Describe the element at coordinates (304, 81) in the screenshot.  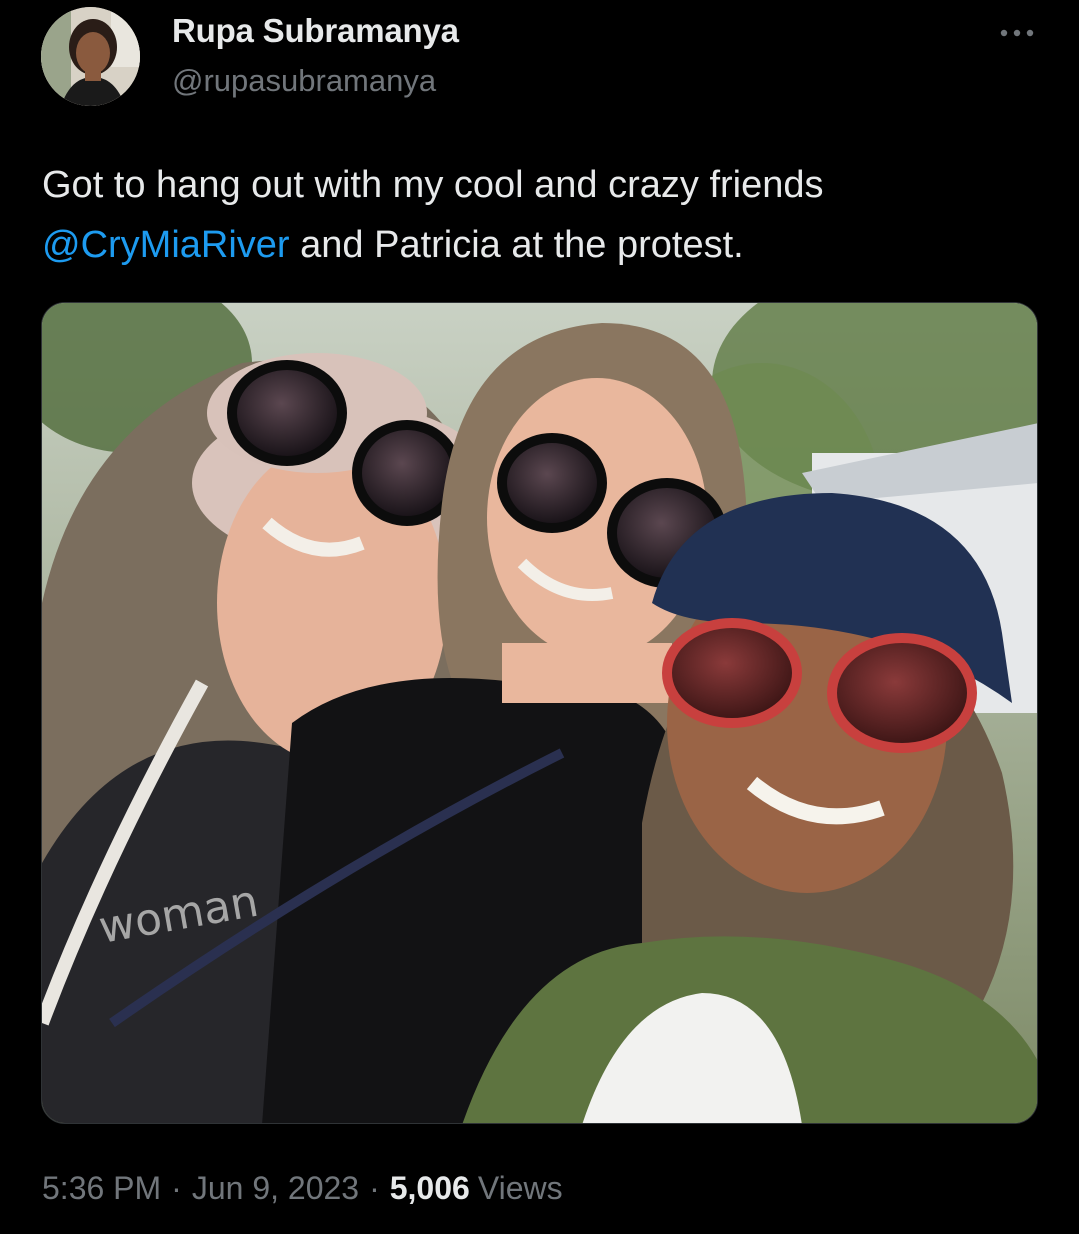
I see `author-handle: @rupasubramanya` at that location.